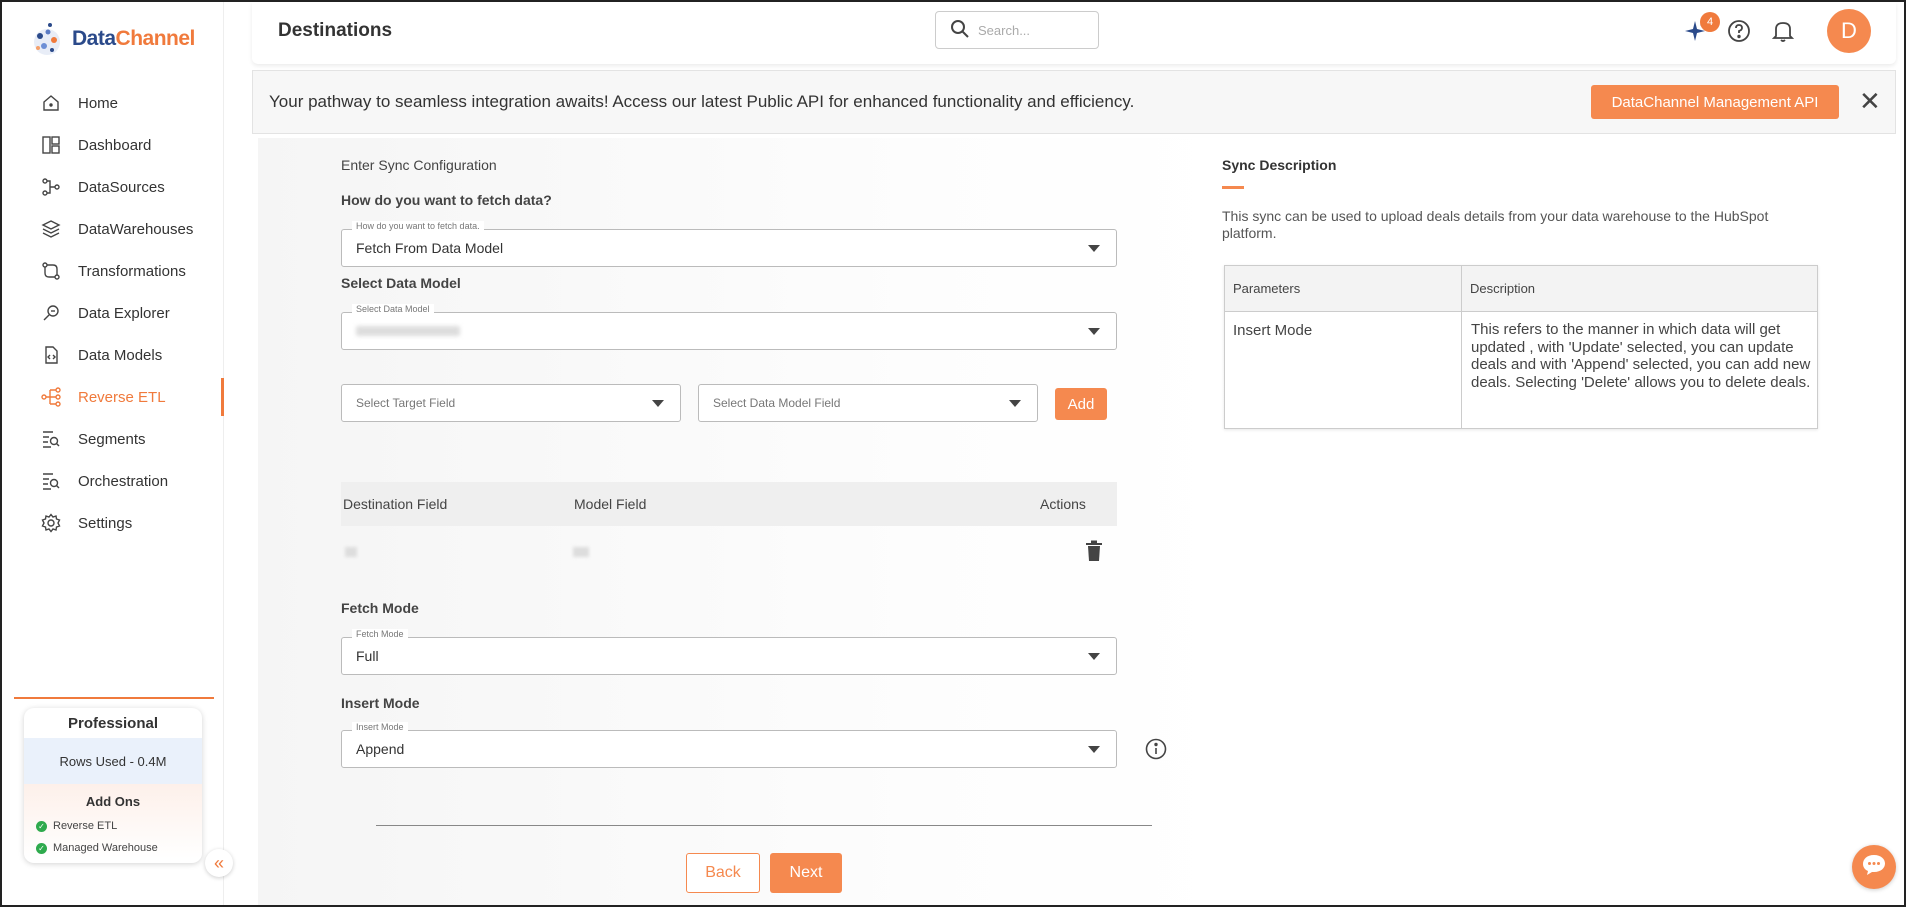  What do you see at coordinates (1233, 187) in the screenshot?
I see `title-underline` at bounding box center [1233, 187].